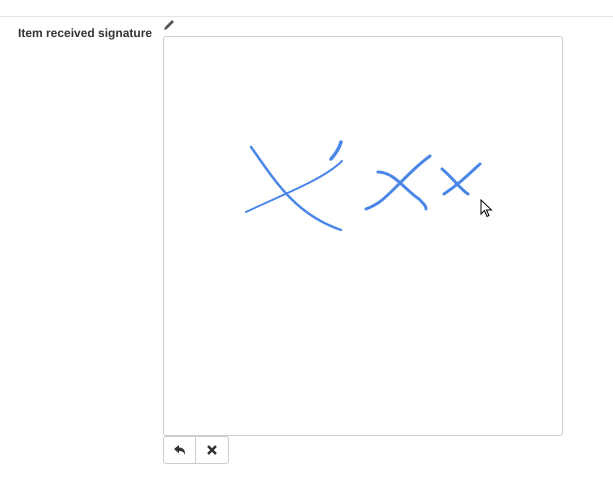 This screenshot has width=613, height=479. I want to click on undo-icon, so click(180, 450).